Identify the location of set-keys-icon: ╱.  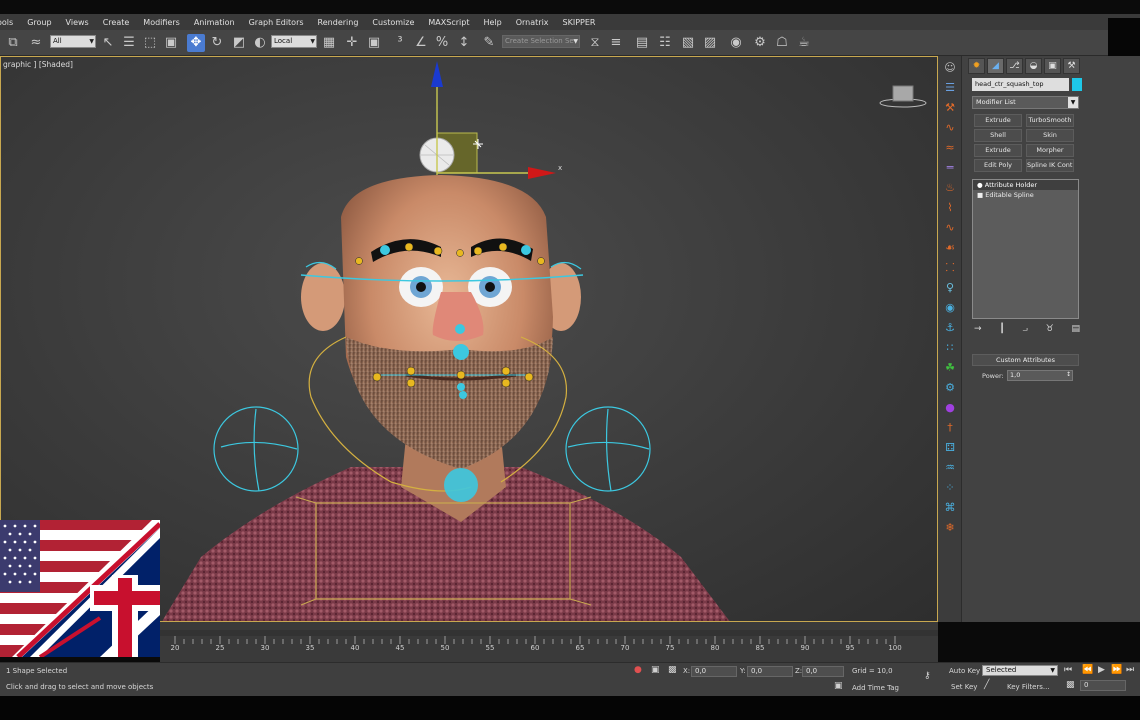
(986, 685).